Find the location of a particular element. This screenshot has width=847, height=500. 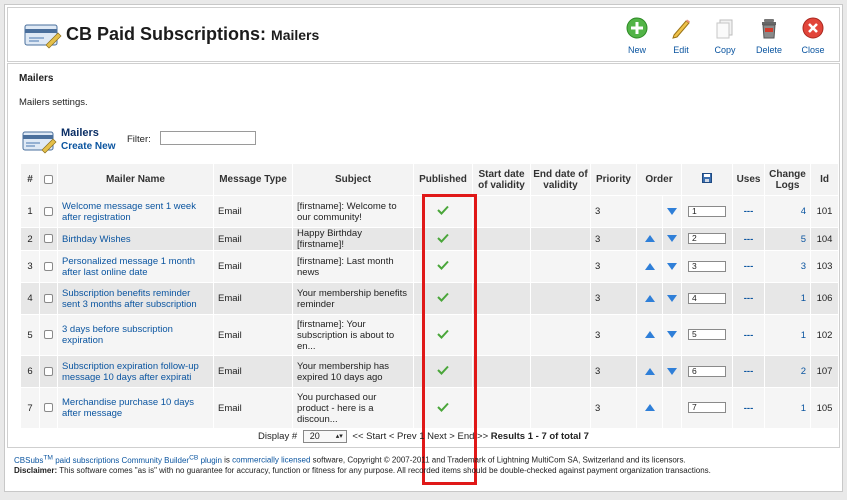

new-button: New is located at coordinates (637, 38).